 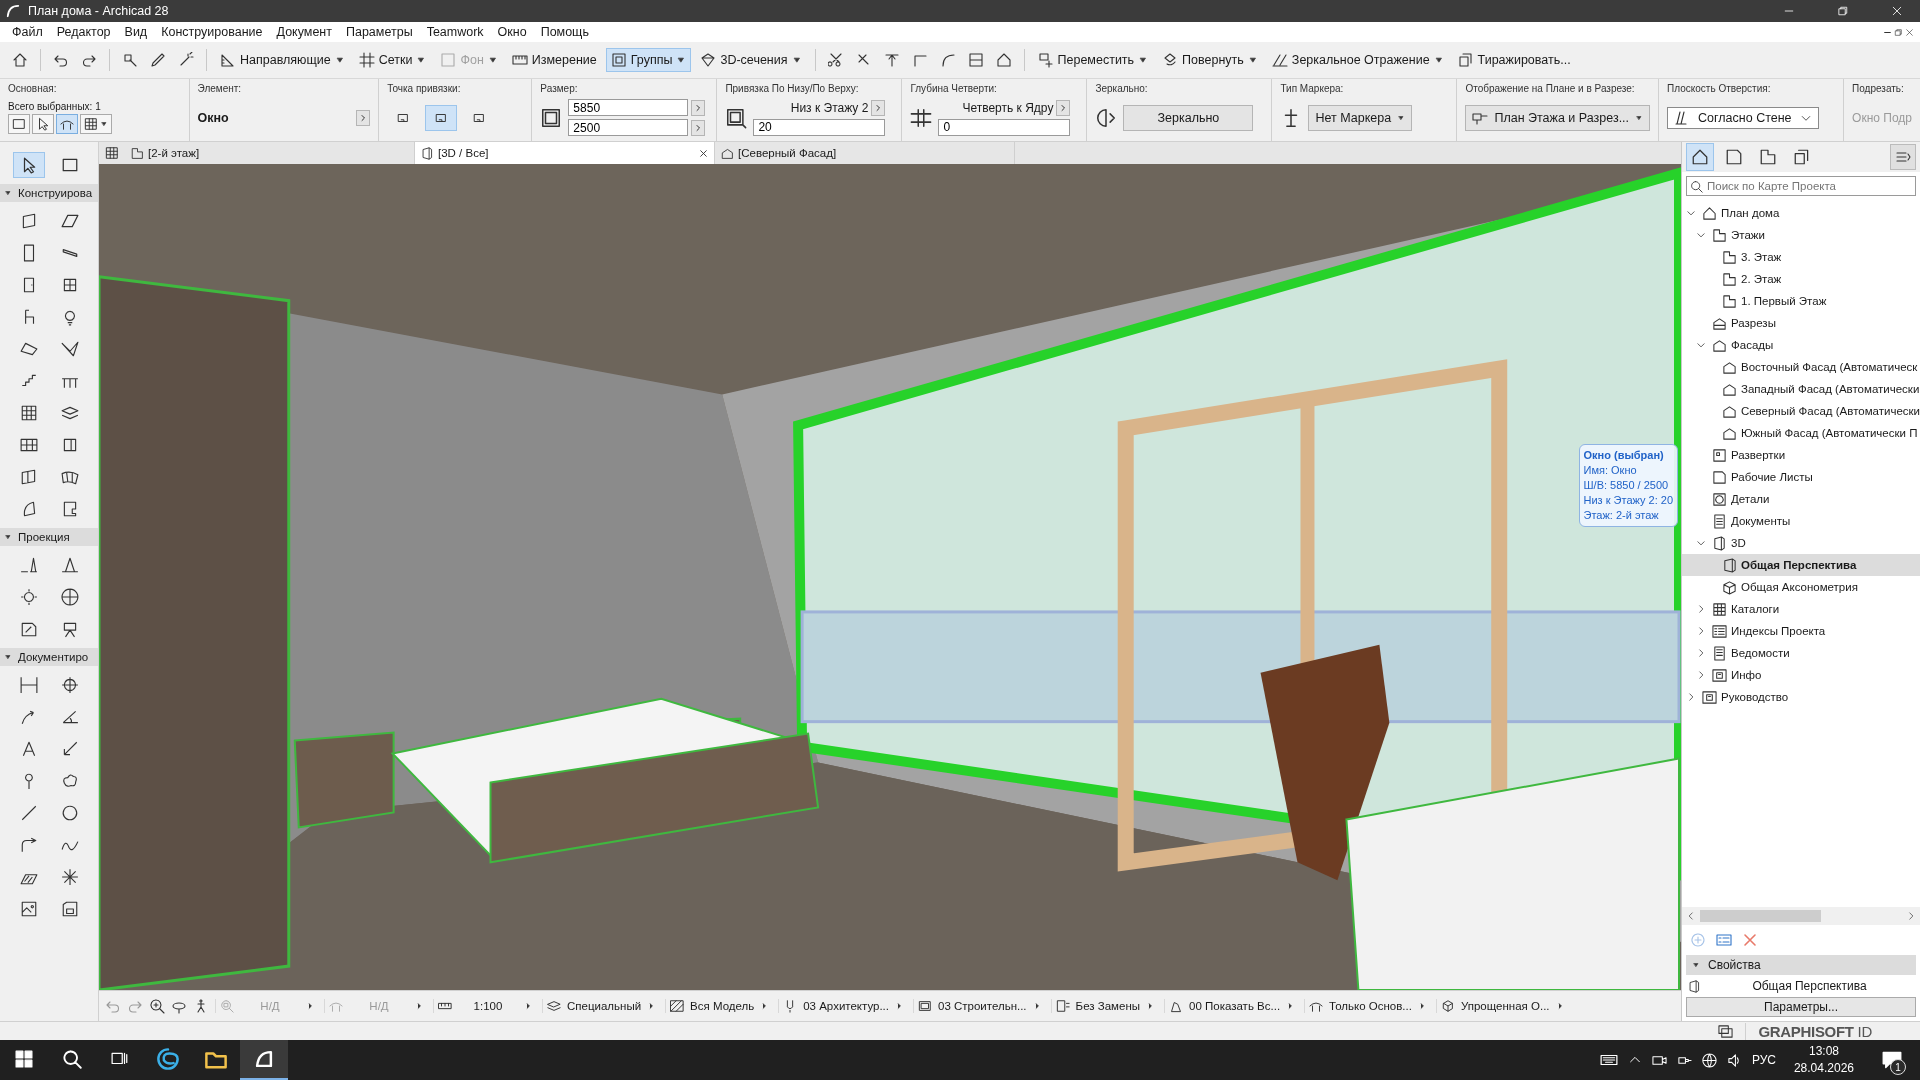 What do you see at coordinates (1743, 117) in the screenshot?
I see `opening-plane-dropdown: Согласно Стене` at bounding box center [1743, 117].